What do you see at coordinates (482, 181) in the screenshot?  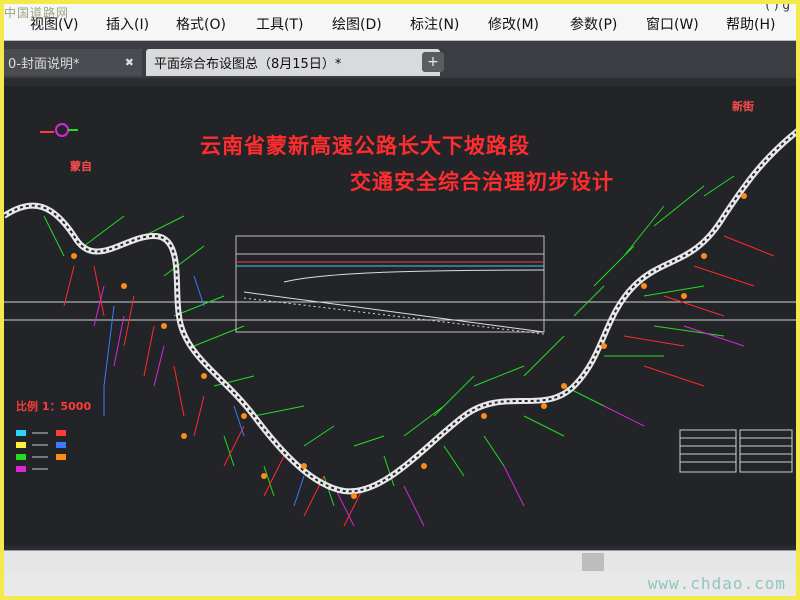 I see `drawing-title-line2: 交通安全综合治理初步设计` at bounding box center [482, 181].